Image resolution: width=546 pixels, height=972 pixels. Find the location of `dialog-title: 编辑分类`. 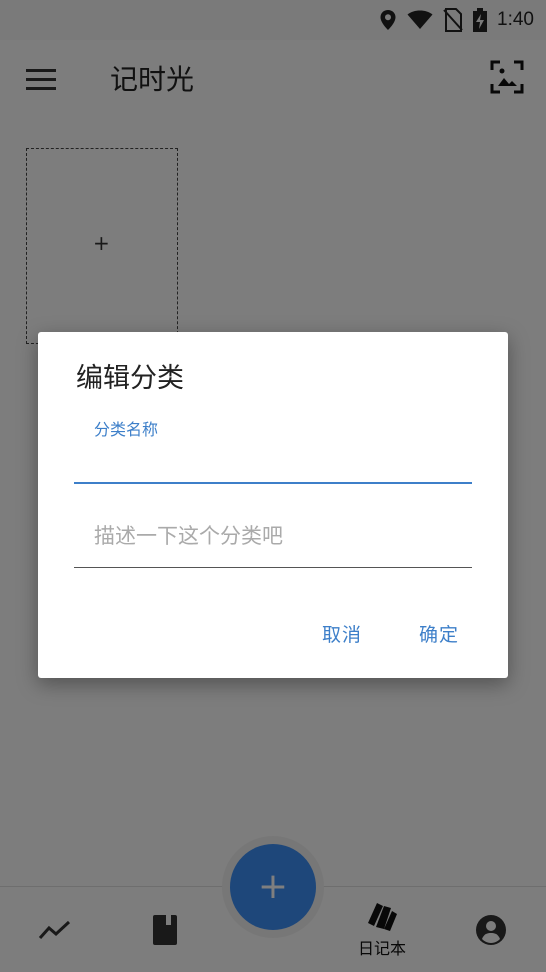

dialog-title: 编辑分类 is located at coordinates (130, 378).